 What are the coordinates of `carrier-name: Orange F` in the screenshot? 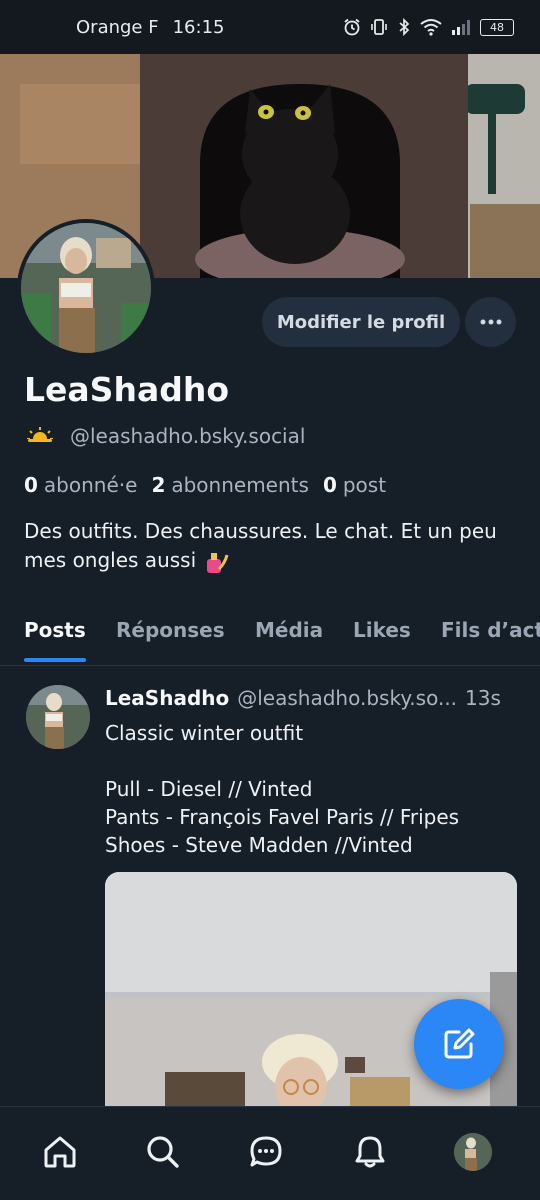 It's located at (117, 27).